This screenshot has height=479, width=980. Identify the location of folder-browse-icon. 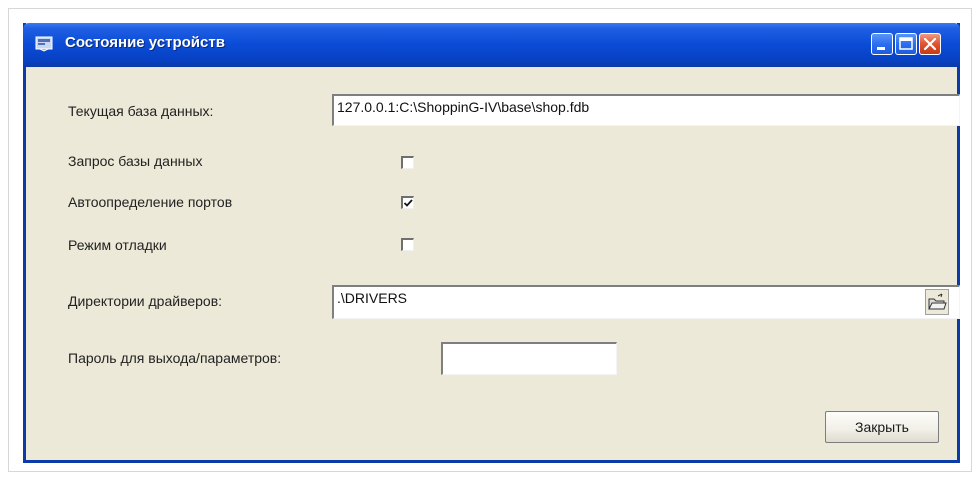
(937, 301).